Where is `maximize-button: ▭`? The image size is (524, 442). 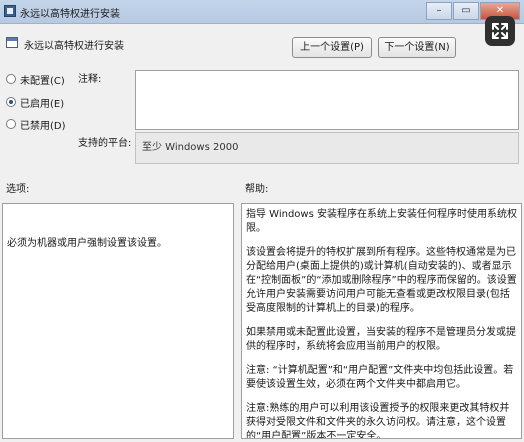 maximize-button: ▭ is located at coordinates (466, 11).